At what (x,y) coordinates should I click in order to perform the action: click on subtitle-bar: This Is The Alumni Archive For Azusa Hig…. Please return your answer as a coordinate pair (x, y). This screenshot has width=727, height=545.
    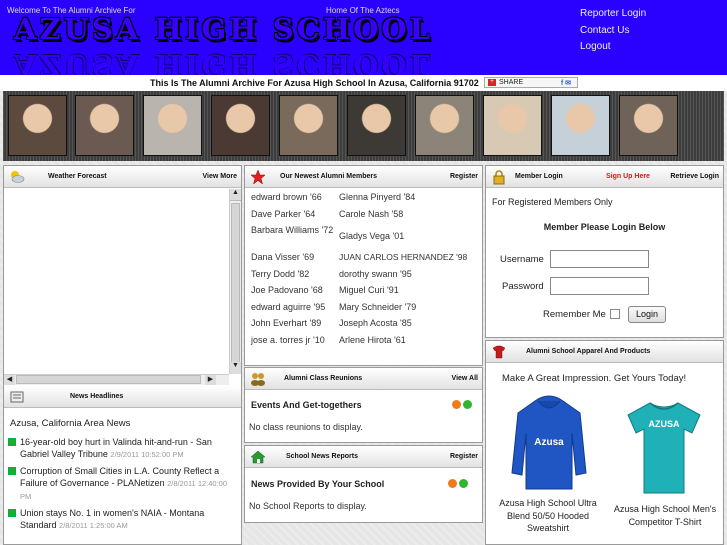
    Looking at the image, I should click on (363, 83).